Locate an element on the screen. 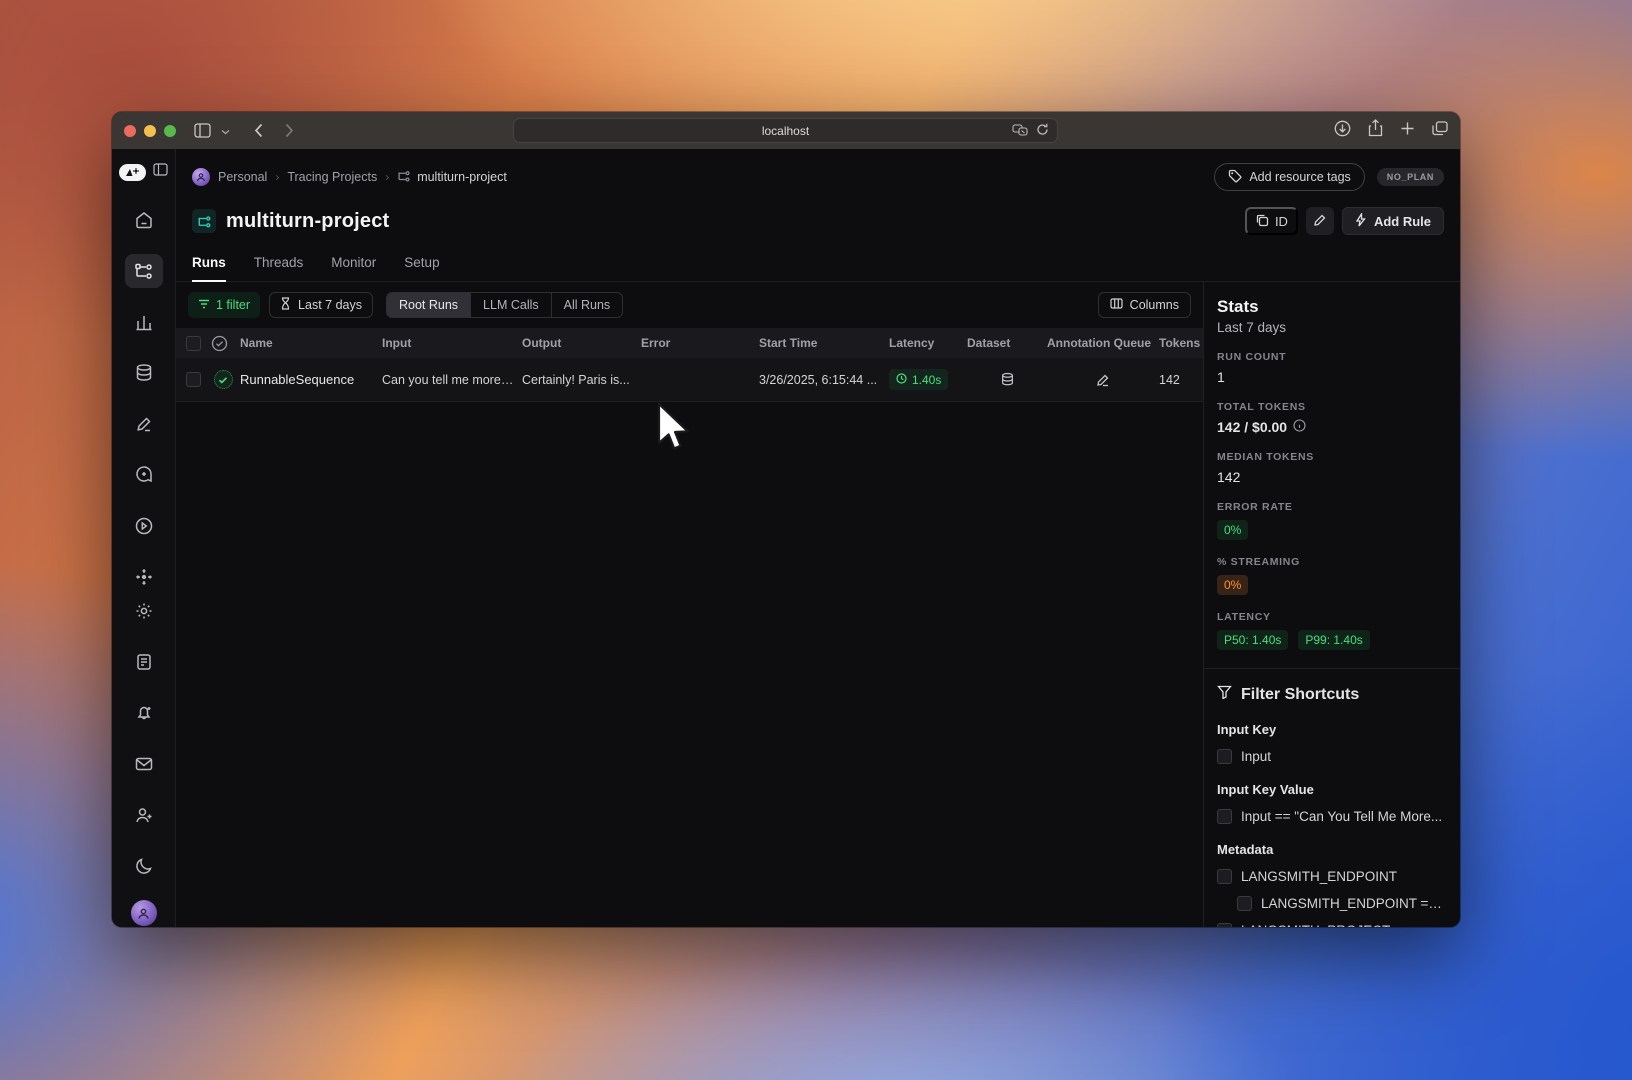 The image size is (1632, 1080). latency-p50-badge: P50: 1.40s is located at coordinates (1253, 640).